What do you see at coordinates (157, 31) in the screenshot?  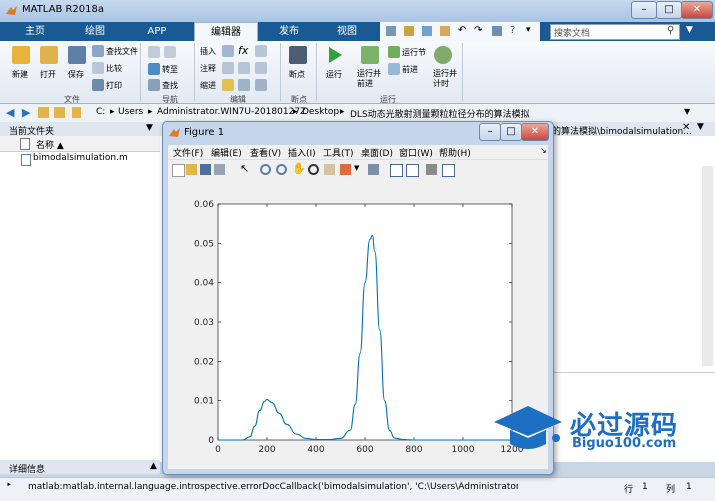 I see `tab-apps: APP` at bounding box center [157, 31].